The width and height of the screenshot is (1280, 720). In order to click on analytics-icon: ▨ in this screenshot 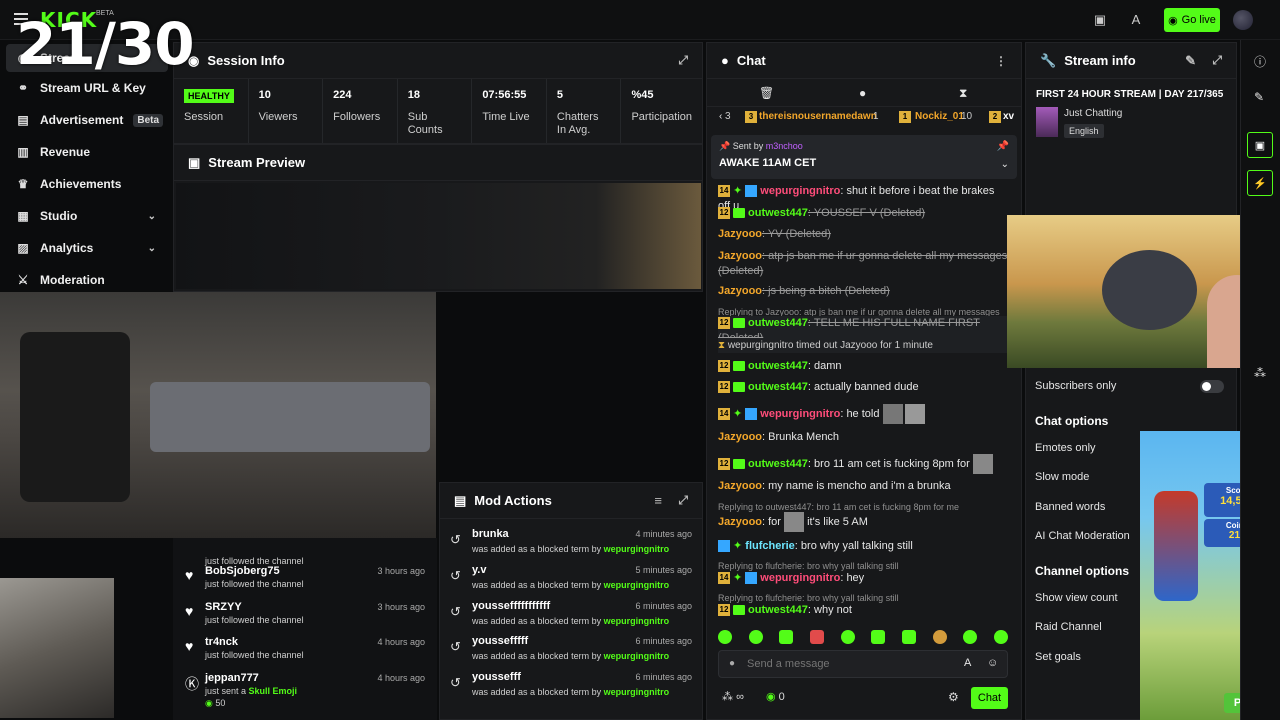, I will do `click(23, 248)`.